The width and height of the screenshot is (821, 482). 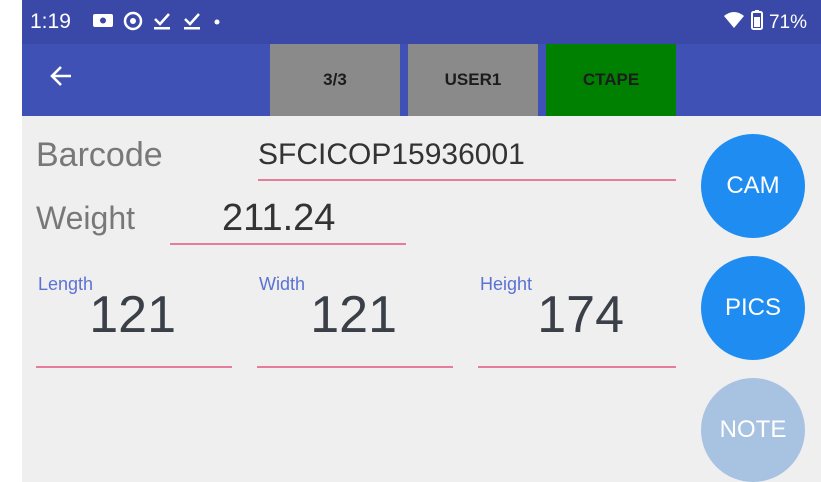 I want to click on weight-field: 211.24, so click(x=278, y=218).